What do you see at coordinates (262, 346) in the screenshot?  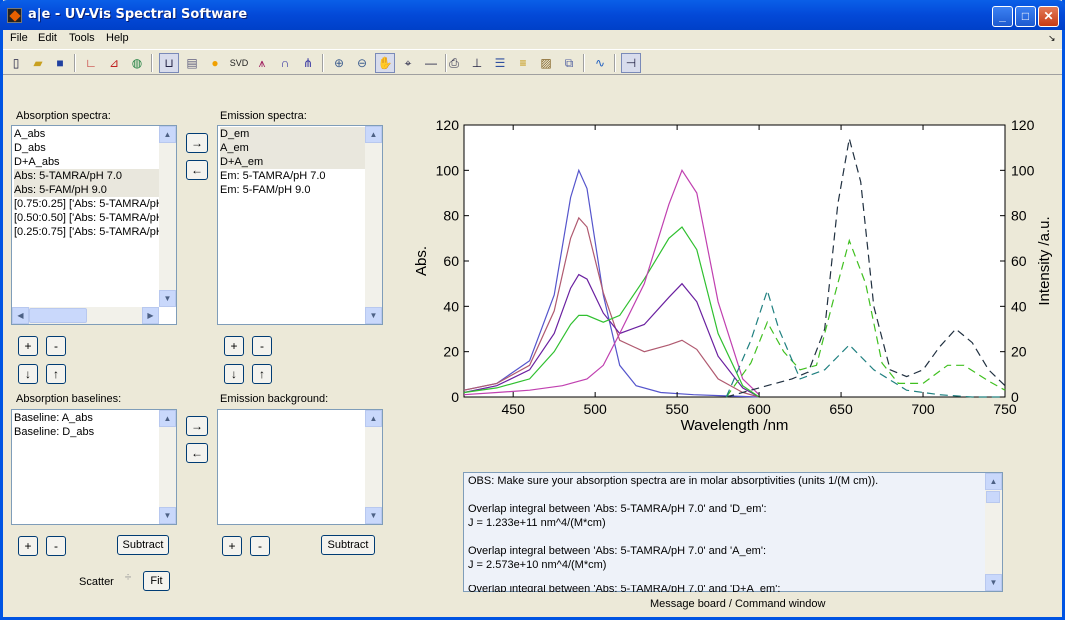 I see `remove-emission-button: -` at bounding box center [262, 346].